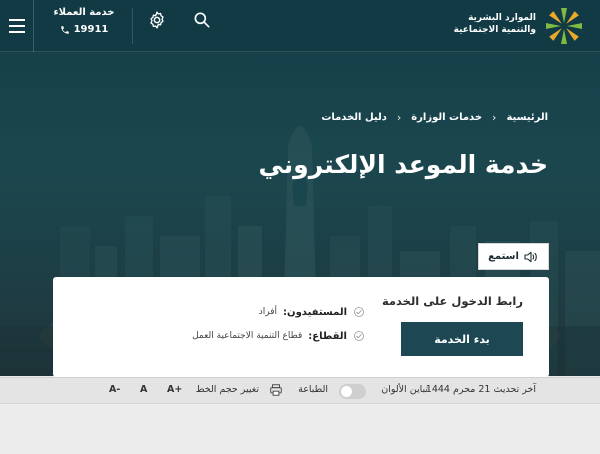 This screenshot has height=454, width=600. Describe the element at coordinates (17, 26) in the screenshot. I see `menu-button` at that location.